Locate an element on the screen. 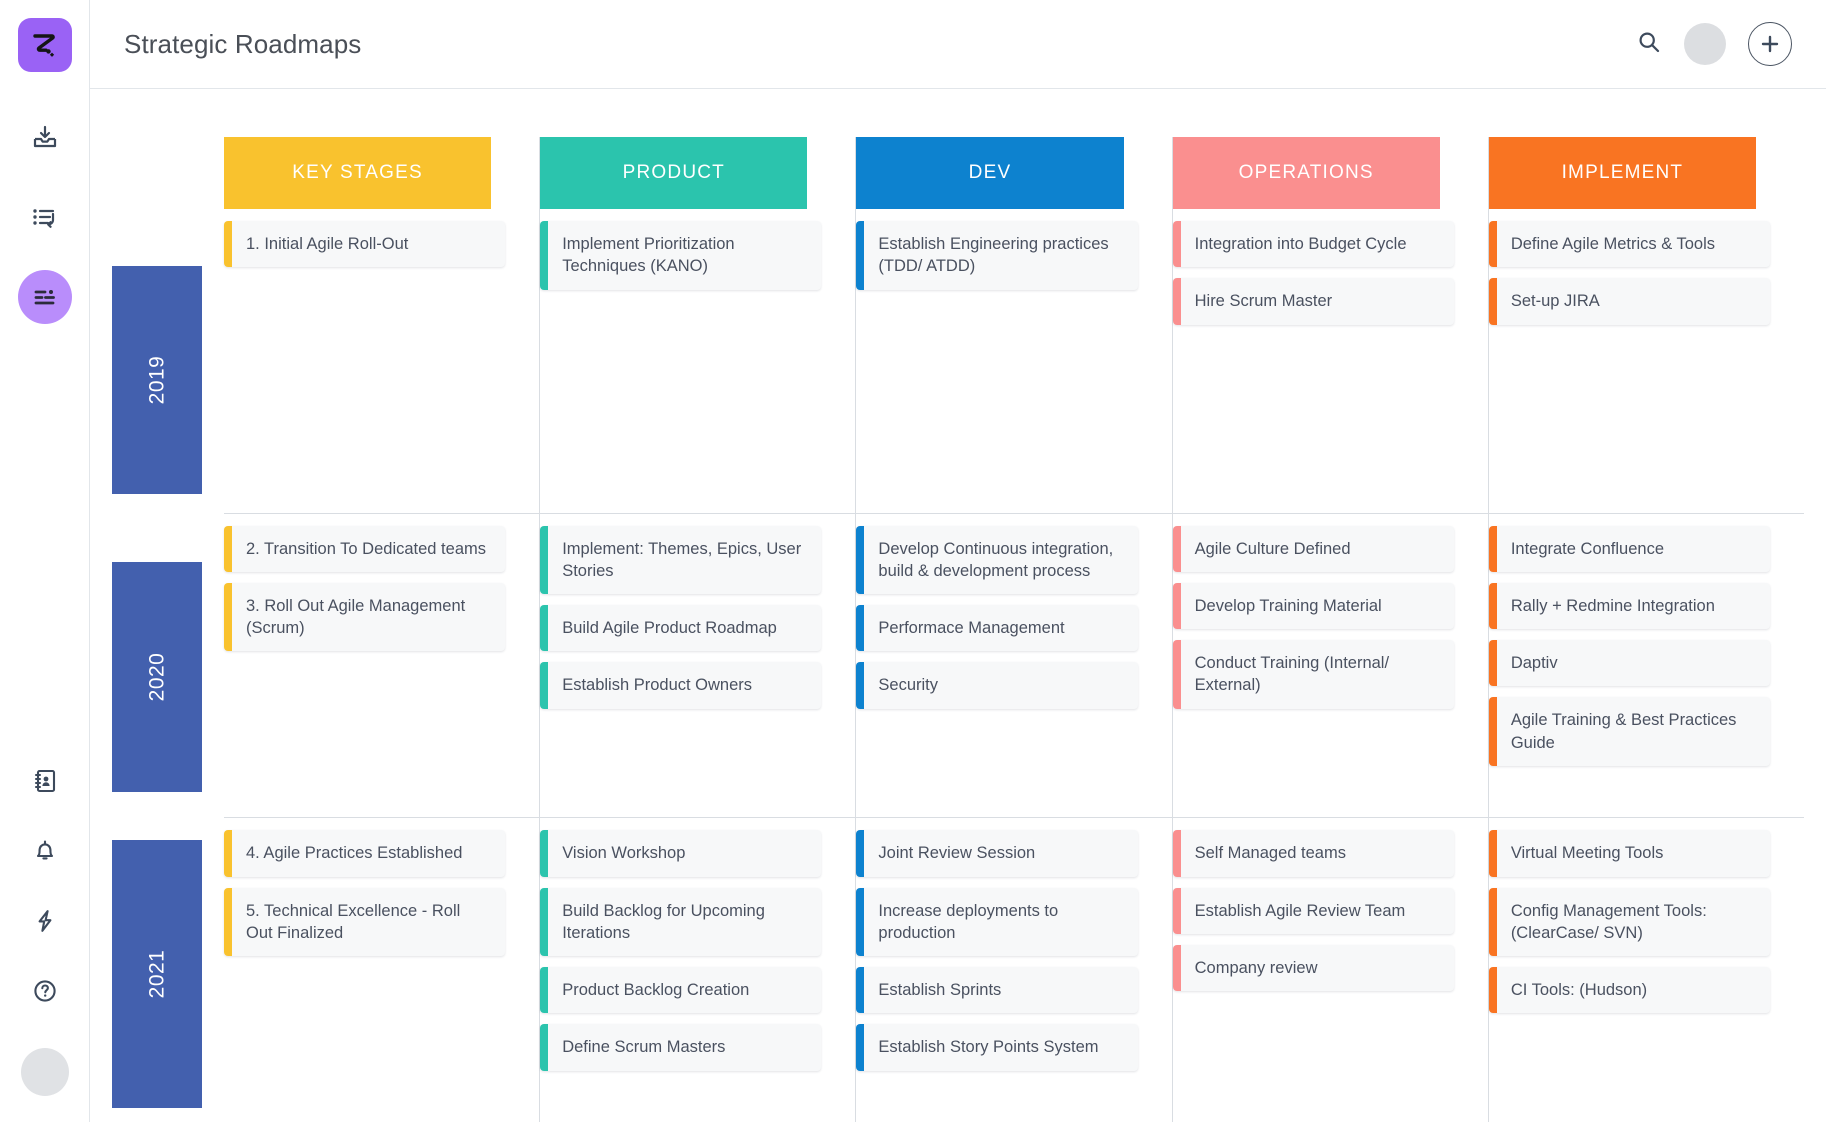 The image size is (1826, 1122). card: Implement: Themes, Epics, User Stories is located at coordinates (681, 560).